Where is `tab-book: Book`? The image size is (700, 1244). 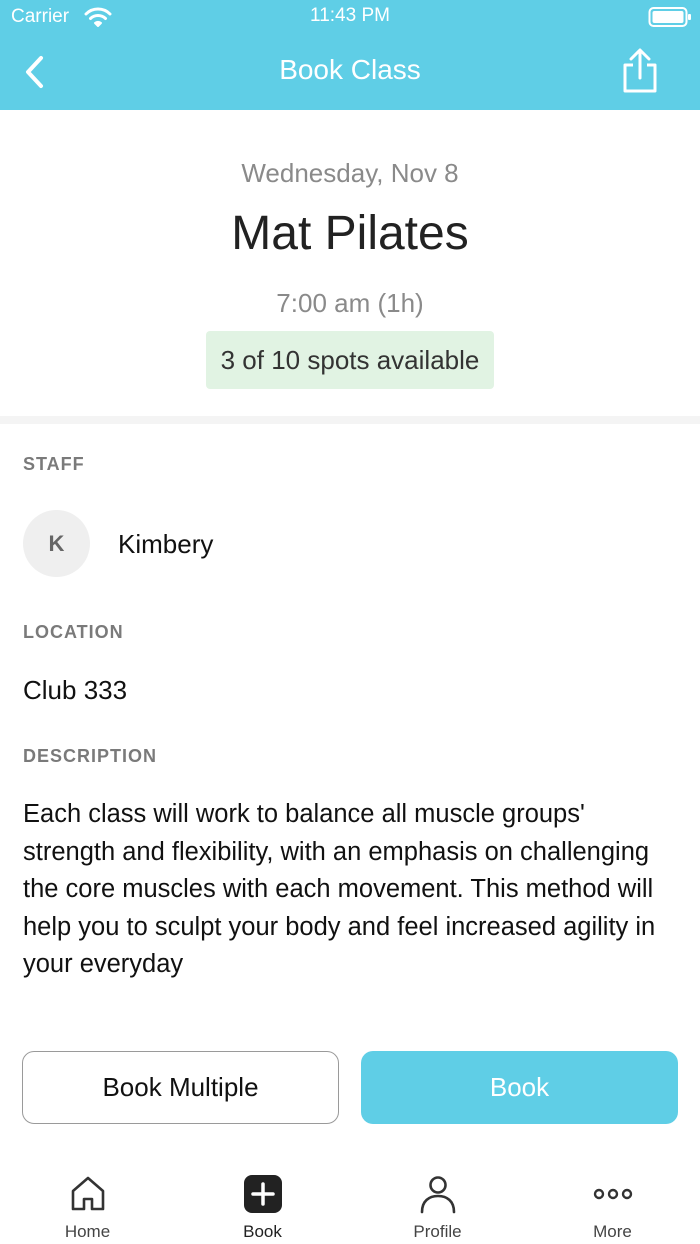 tab-book: Book is located at coordinates (262, 1202).